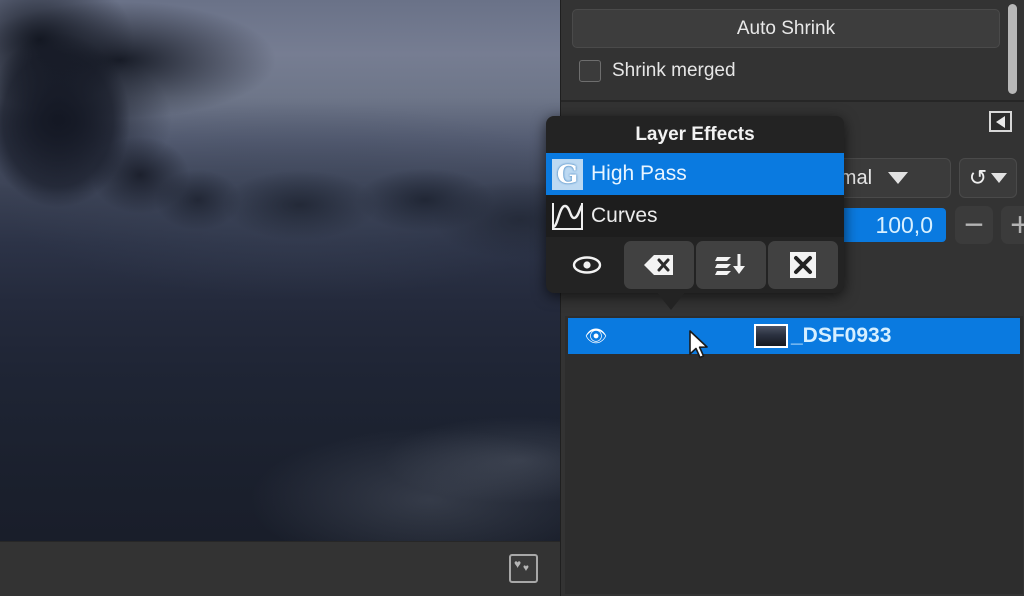 The width and height of the screenshot is (1024, 596). Describe the element at coordinates (280, 568) in the screenshot. I see `canvas-statusbar: ♥ ♥` at that location.